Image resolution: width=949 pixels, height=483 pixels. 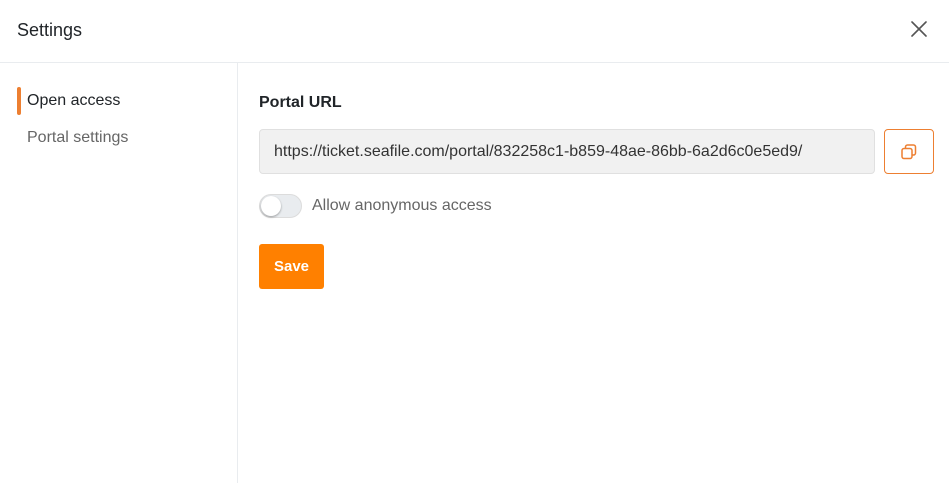 I want to click on close-icon, so click(x=919, y=29).